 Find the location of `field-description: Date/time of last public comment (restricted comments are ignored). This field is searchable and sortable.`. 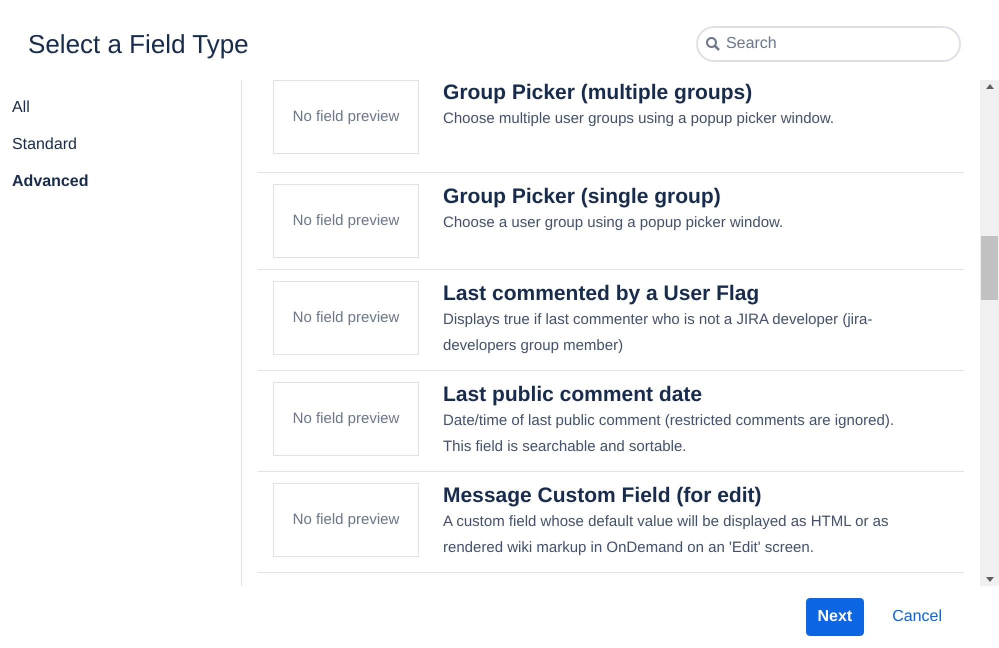

field-description: Date/time of last public comment (restricted comments are ignored). This field is searchable and sortable. is located at coordinates (669, 434).